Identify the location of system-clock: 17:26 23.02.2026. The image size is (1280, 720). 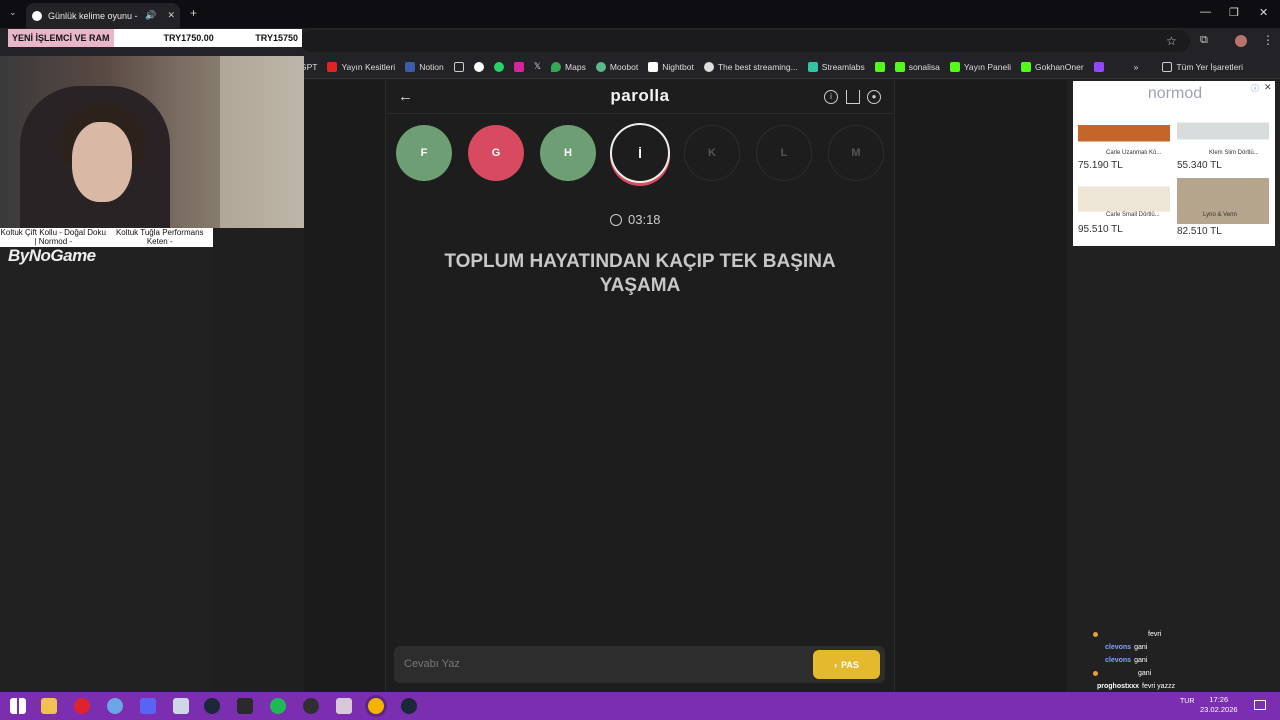
(1219, 705).